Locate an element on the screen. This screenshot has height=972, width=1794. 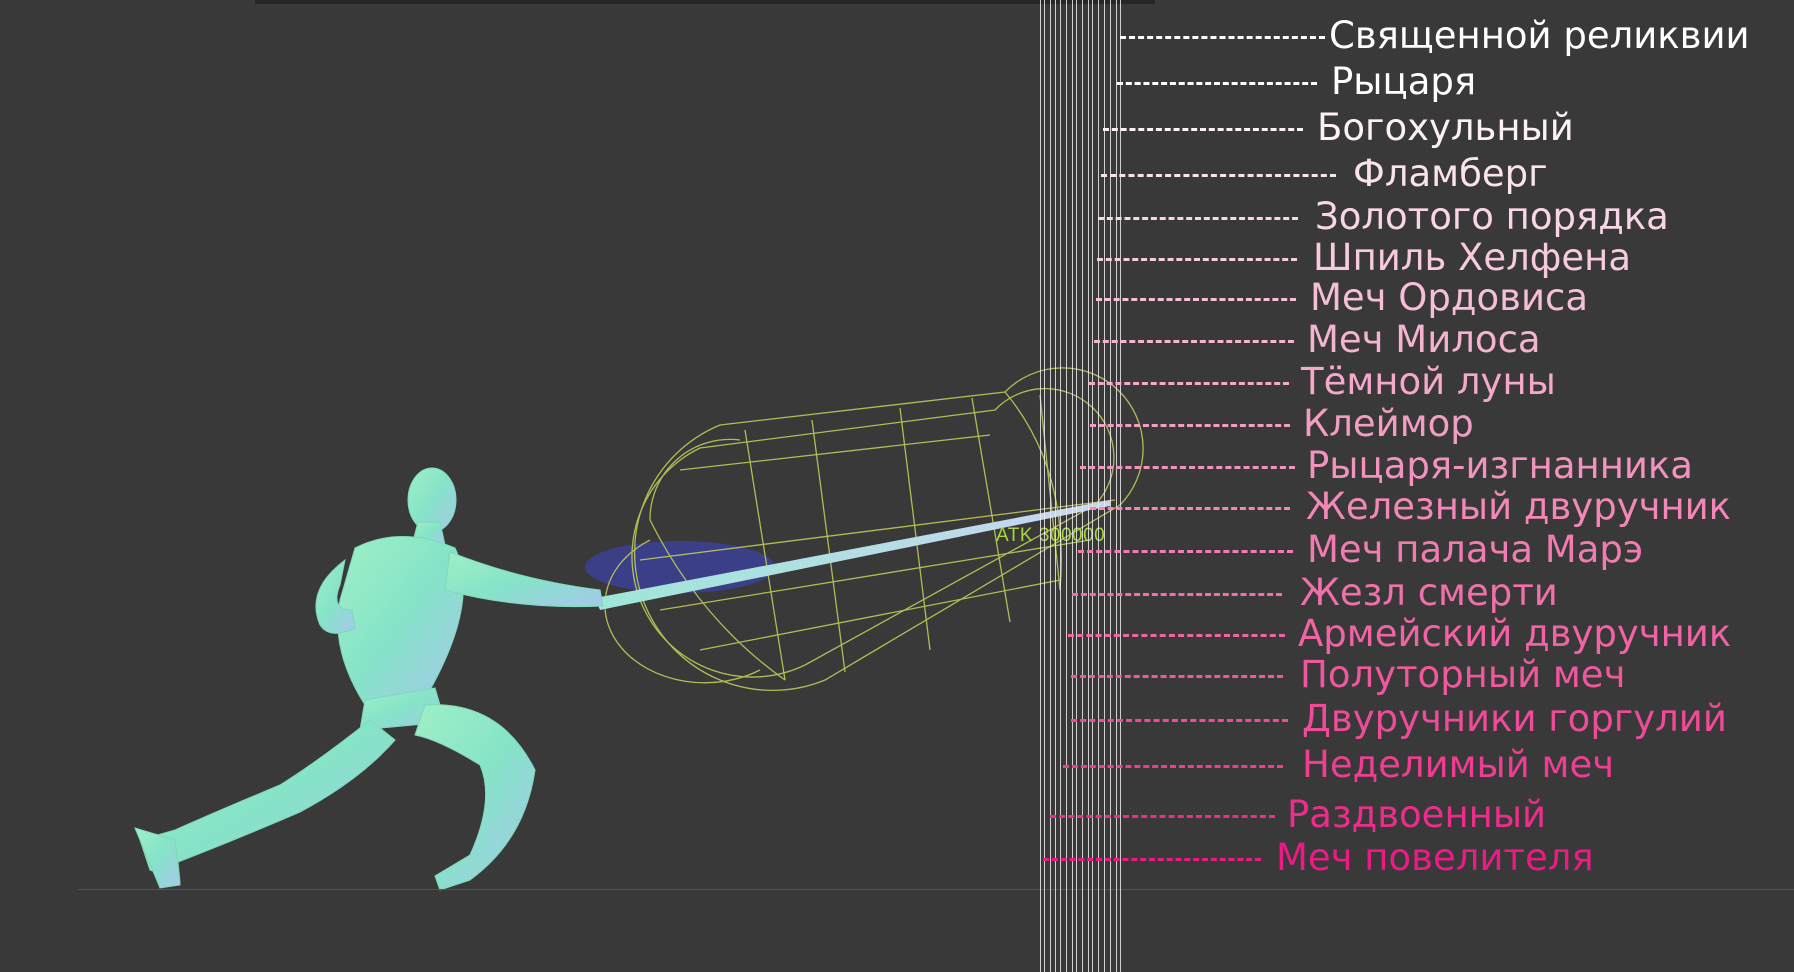
weapon-name: Жезл смерти is located at coordinates (1429, 592).